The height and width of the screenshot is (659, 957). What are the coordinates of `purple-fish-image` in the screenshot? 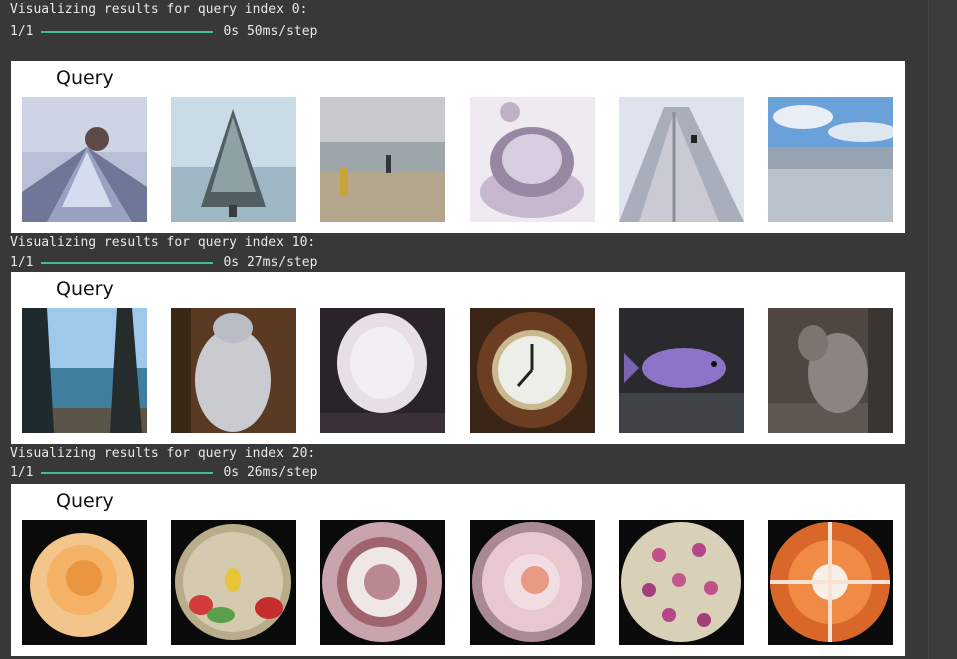 It's located at (681, 370).